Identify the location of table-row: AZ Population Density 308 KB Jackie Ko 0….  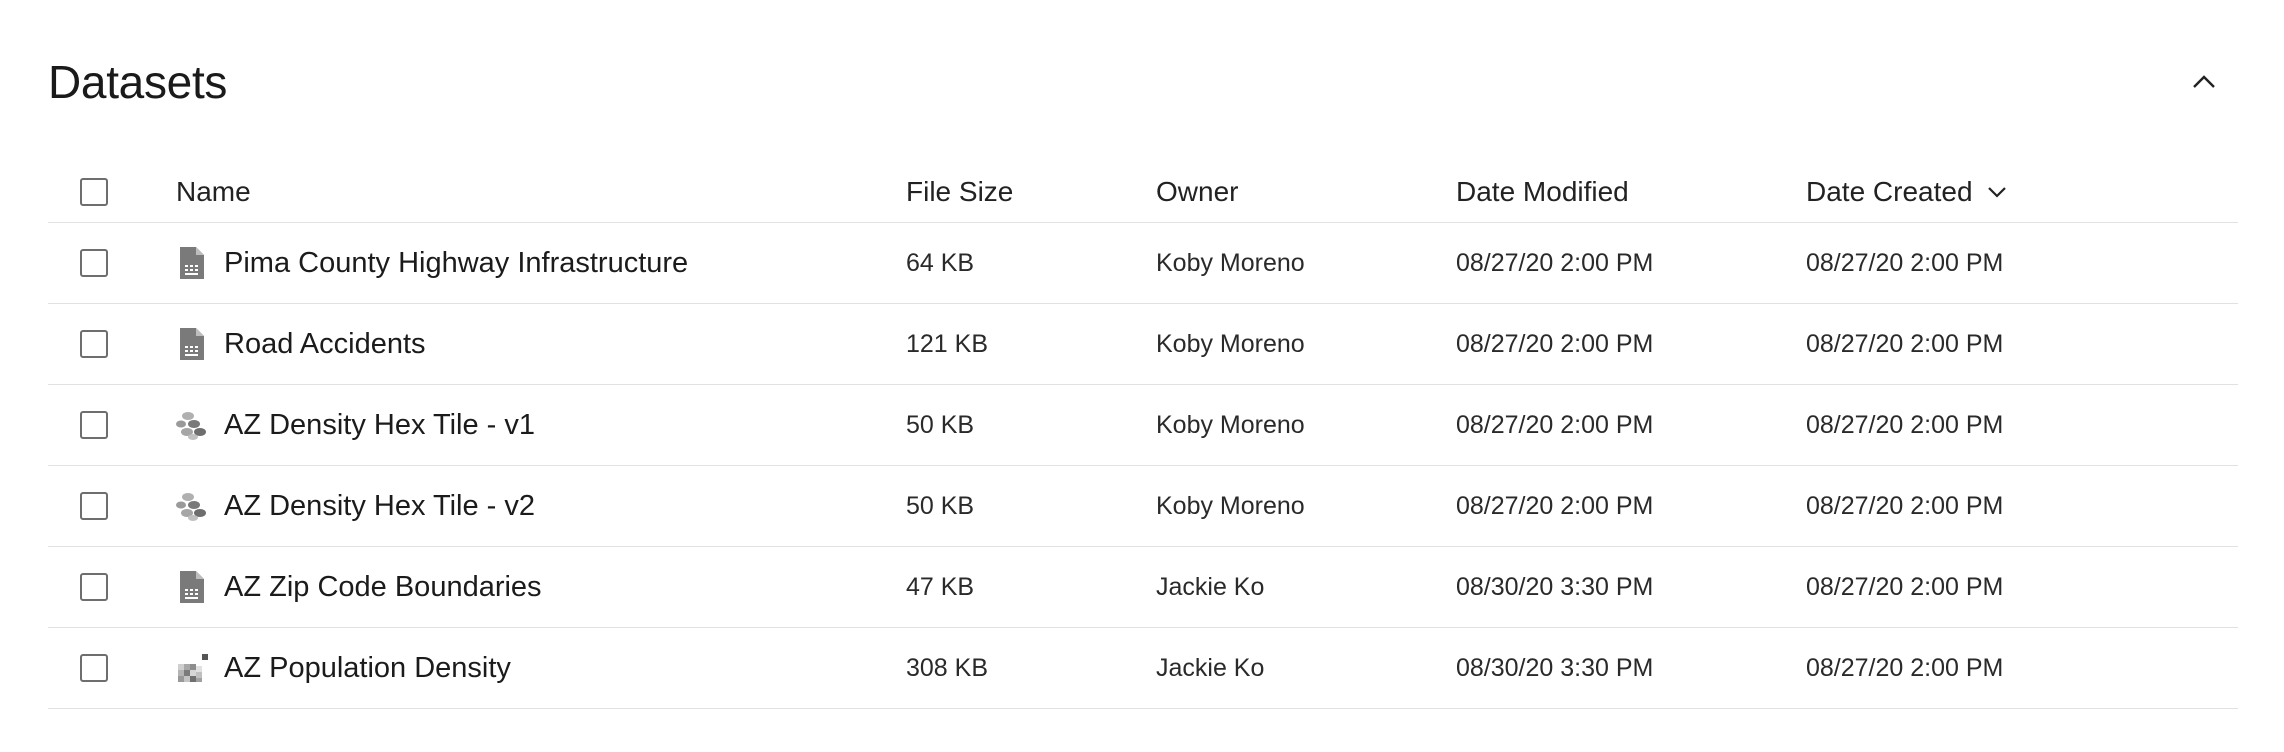
(1143, 668).